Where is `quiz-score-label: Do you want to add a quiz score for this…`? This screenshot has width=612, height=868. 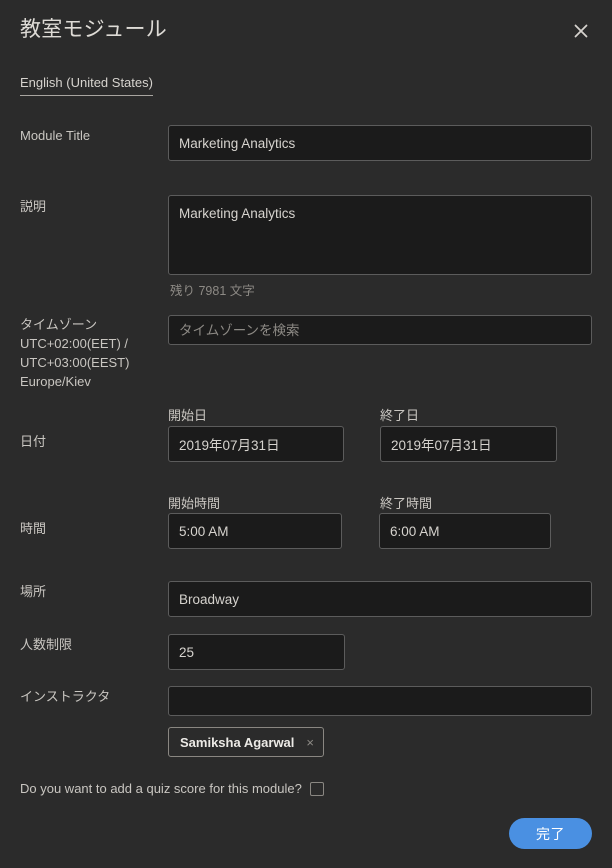 quiz-score-label: Do you want to add a quiz score for this… is located at coordinates (161, 788).